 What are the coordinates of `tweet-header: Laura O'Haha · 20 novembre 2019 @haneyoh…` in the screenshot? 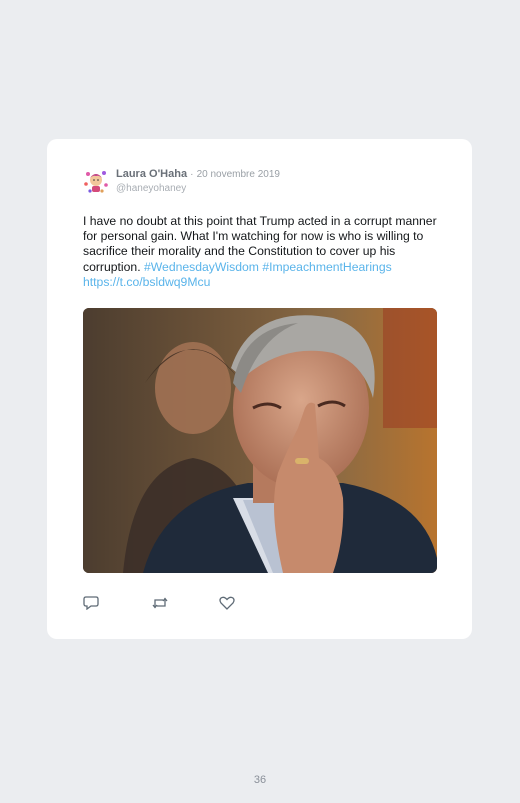 It's located at (181, 181).